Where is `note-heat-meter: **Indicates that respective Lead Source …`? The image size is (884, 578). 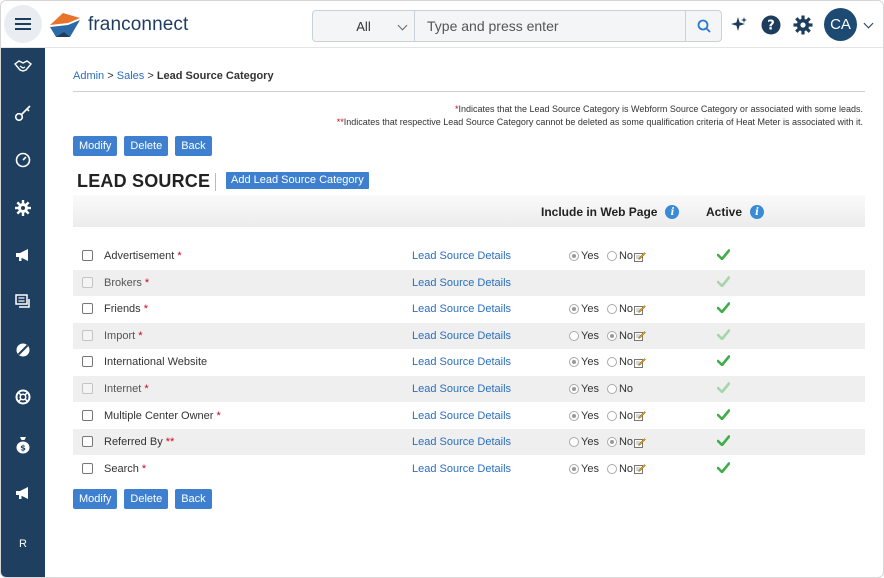 note-heat-meter: **Indicates that respective Lead Source … is located at coordinates (600, 122).